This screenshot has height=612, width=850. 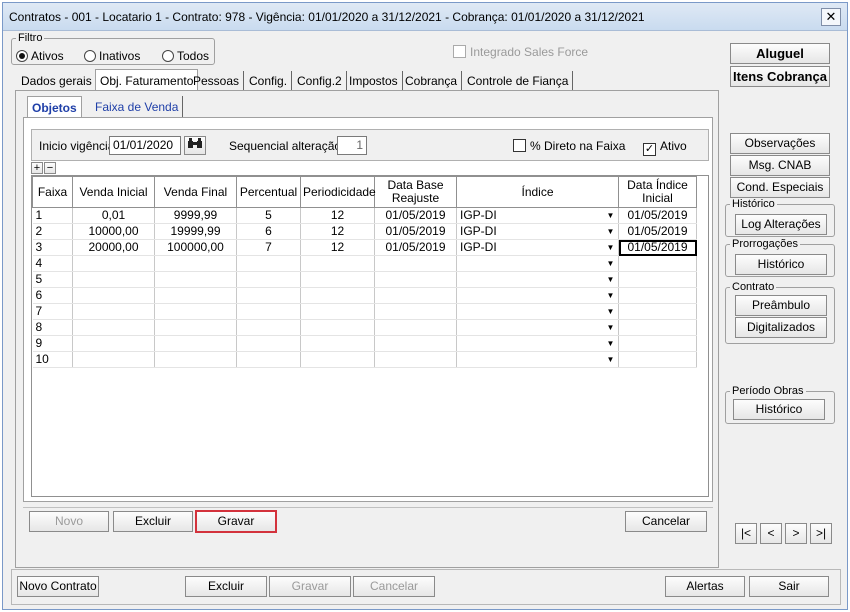 What do you see at coordinates (195, 247) in the screenshot?
I see `table-cell: 100000,00` at bounding box center [195, 247].